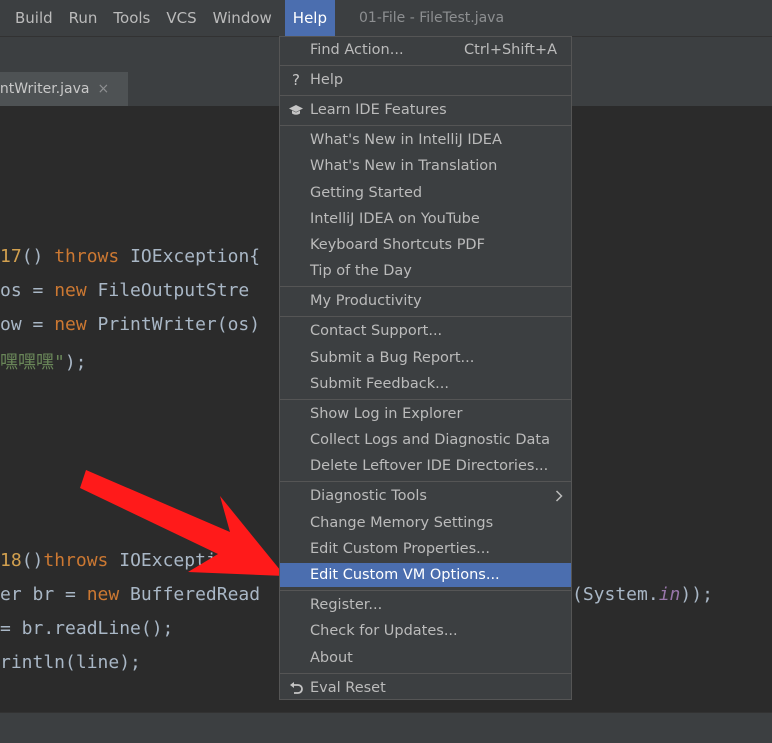 The image size is (772, 743). Describe the element at coordinates (386, 727) in the screenshot. I see `status-bar` at that location.